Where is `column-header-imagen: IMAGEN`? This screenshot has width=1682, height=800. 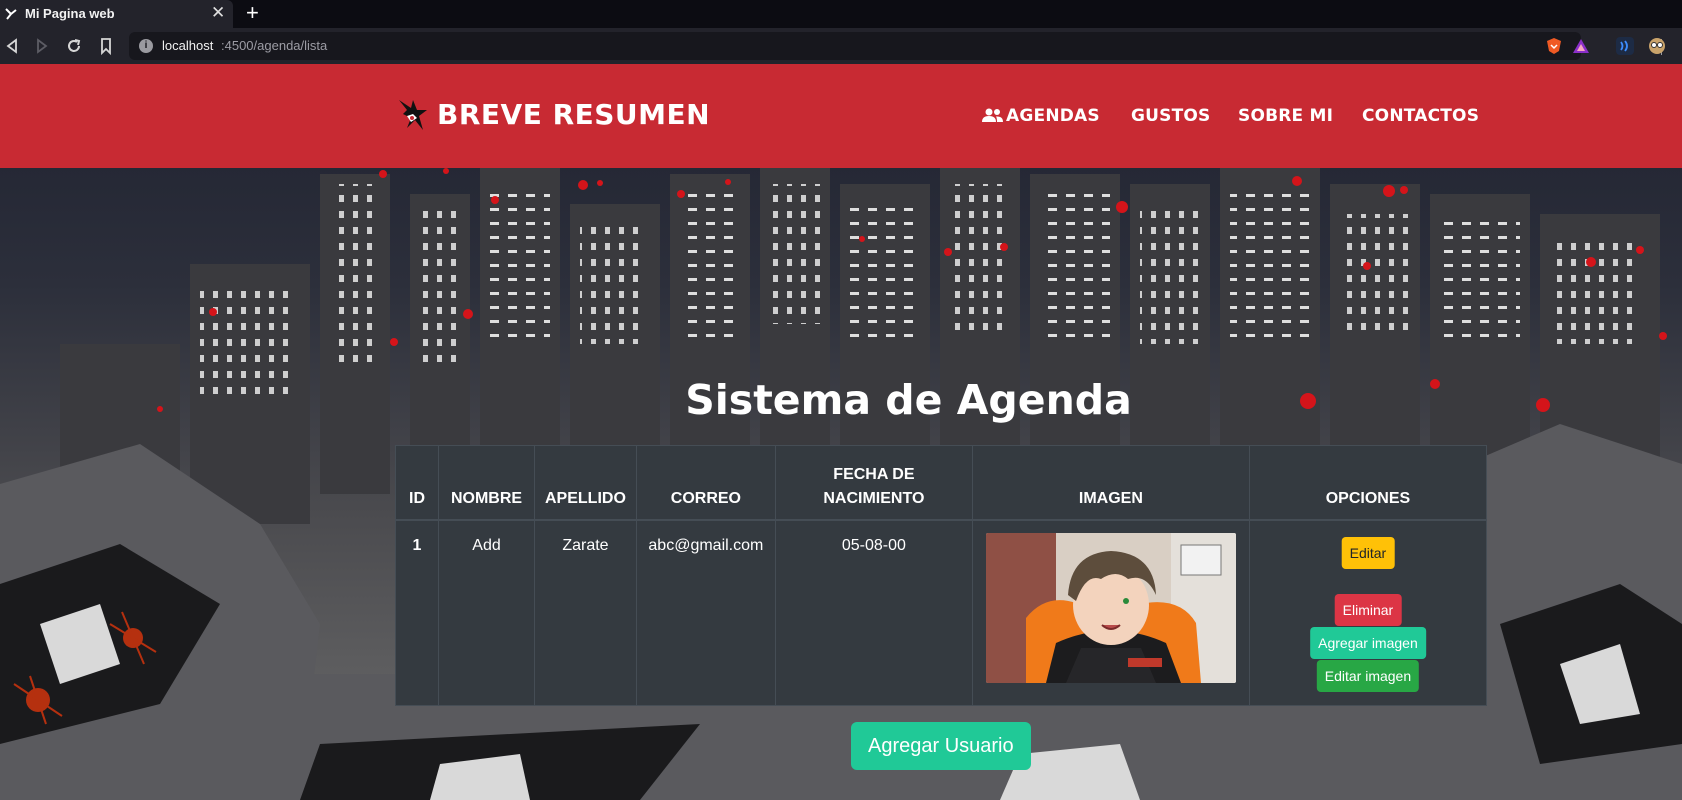
column-header-imagen: IMAGEN is located at coordinates (1110, 483).